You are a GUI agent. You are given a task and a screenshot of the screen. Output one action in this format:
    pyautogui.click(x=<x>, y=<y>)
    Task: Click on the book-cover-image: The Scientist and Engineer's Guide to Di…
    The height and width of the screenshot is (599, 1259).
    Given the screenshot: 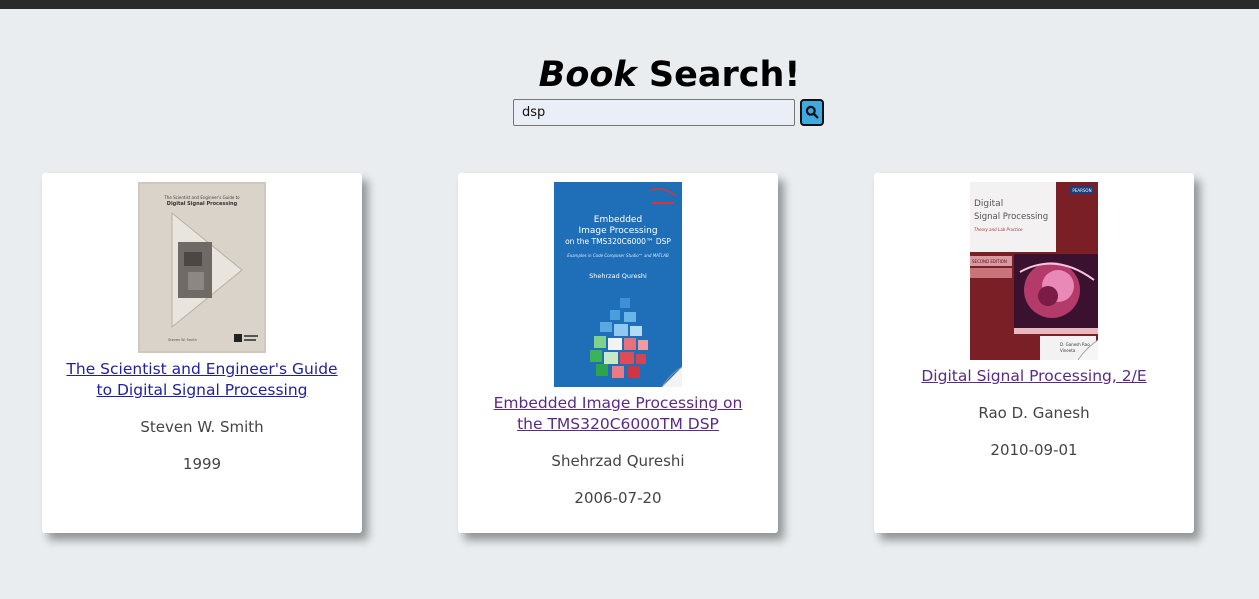 What is the action you would take?
    pyautogui.click(x=202, y=267)
    